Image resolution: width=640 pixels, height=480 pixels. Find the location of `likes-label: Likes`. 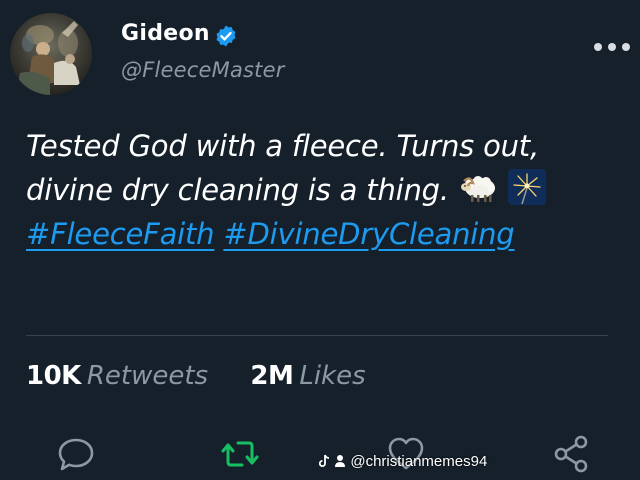

likes-label: Likes is located at coordinates (332, 376).